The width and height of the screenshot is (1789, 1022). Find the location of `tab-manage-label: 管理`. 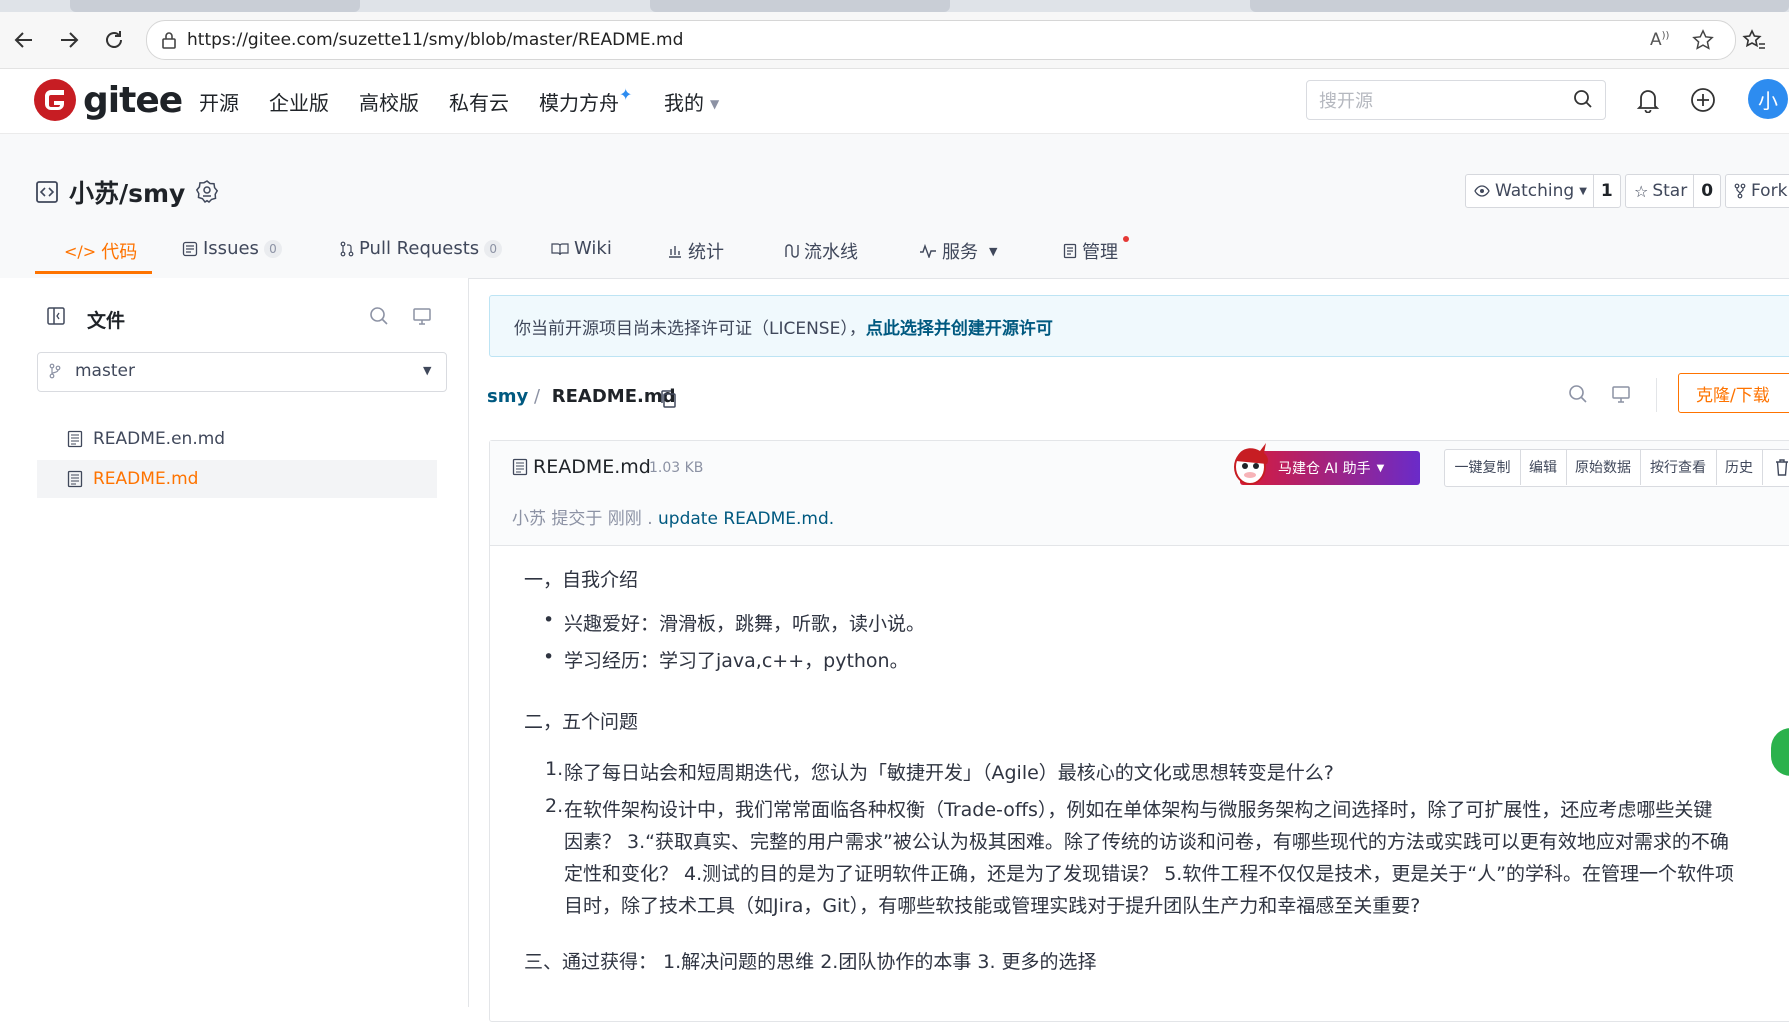

tab-manage-label: 管理 is located at coordinates (1100, 252).